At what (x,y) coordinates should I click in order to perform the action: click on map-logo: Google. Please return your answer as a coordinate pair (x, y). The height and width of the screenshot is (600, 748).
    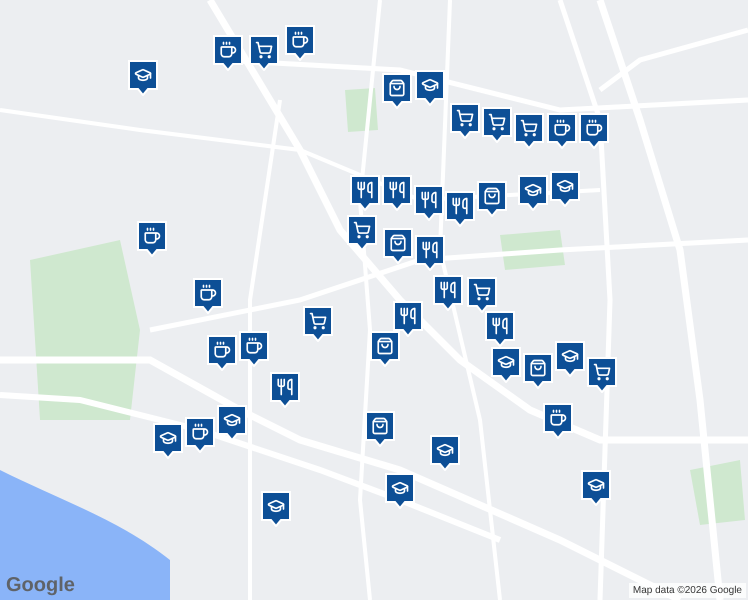
    Looking at the image, I should click on (40, 585).